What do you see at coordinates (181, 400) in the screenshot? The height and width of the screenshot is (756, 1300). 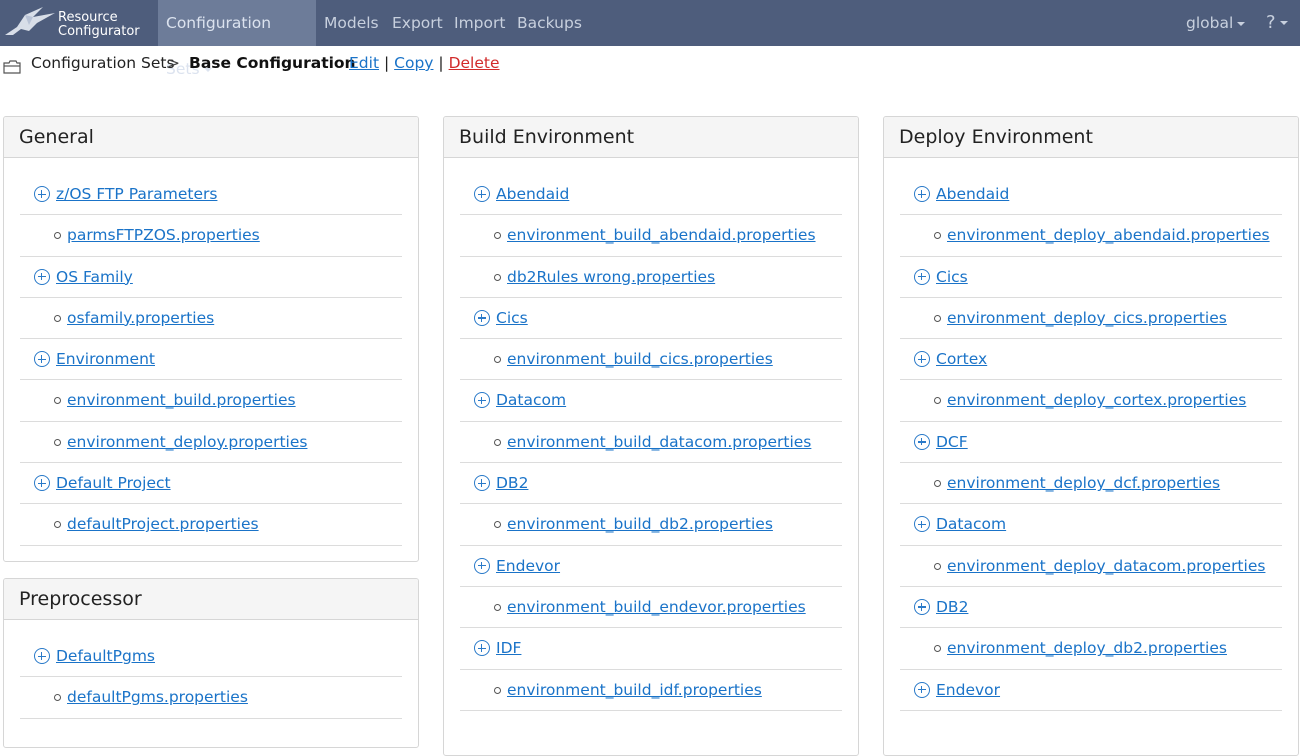 I see `property-file-link: environment_build.properties` at bounding box center [181, 400].